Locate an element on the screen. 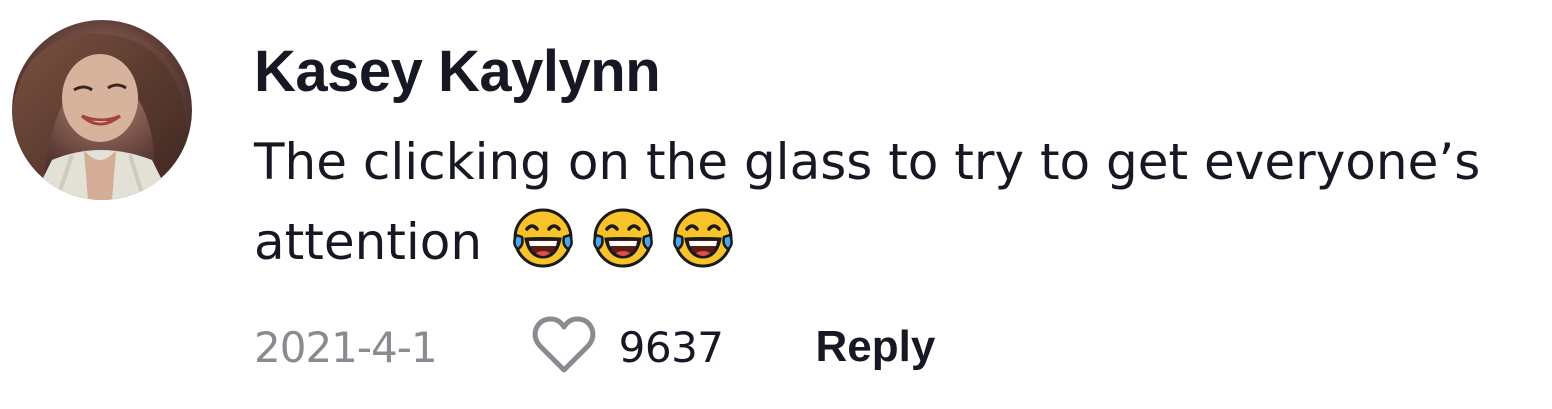 The image size is (1552, 409). like-count: 9637 is located at coordinates (671, 347).